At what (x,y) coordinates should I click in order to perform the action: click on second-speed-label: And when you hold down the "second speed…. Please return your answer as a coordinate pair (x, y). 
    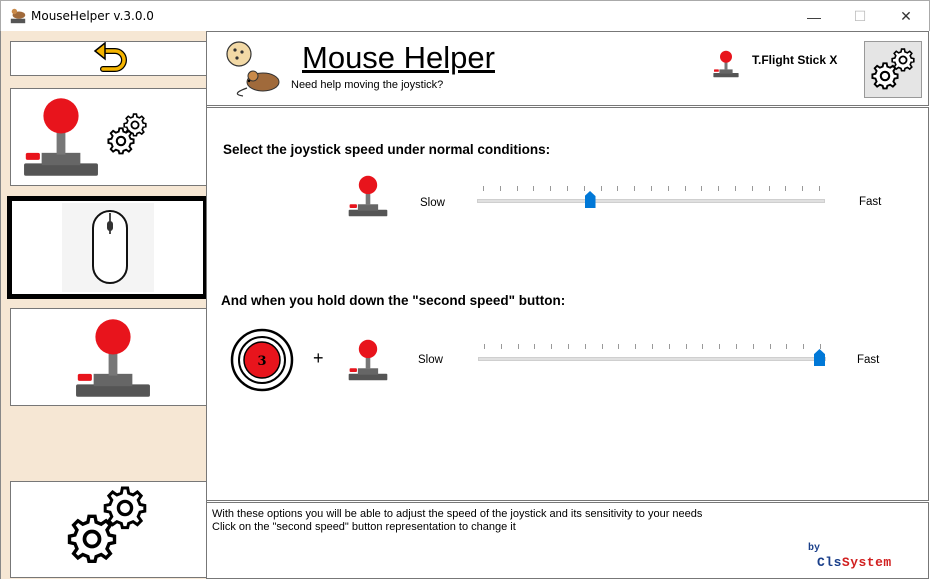
    Looking at the image, I should click on (393, 300).